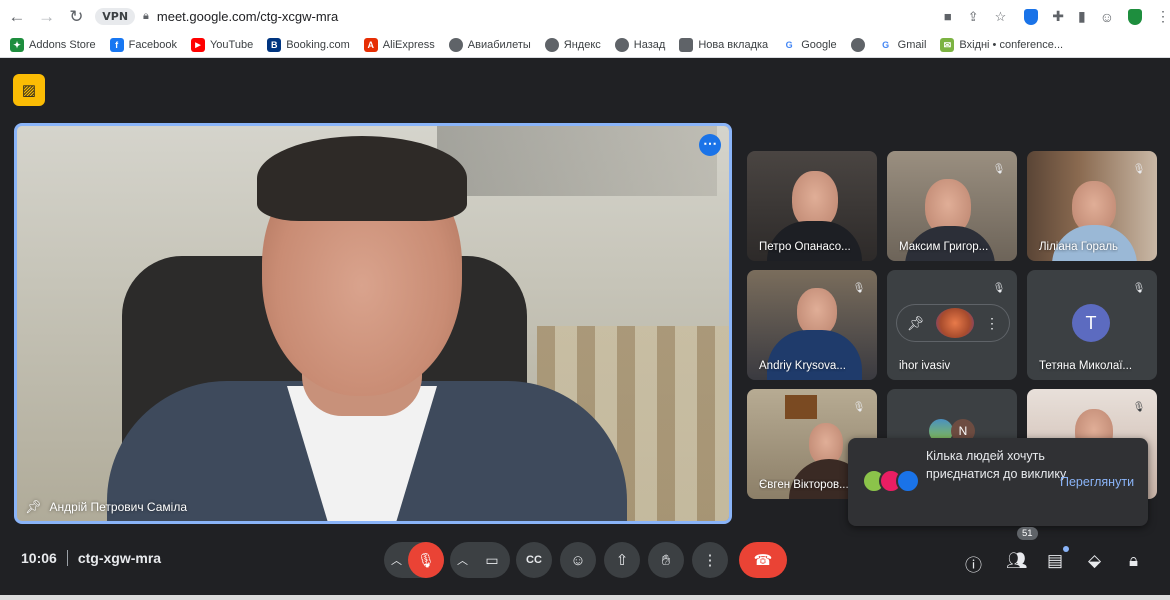 The image size is (1170, 600). I want to click on view-requests-link: Переглянути, so click(1097, 482).